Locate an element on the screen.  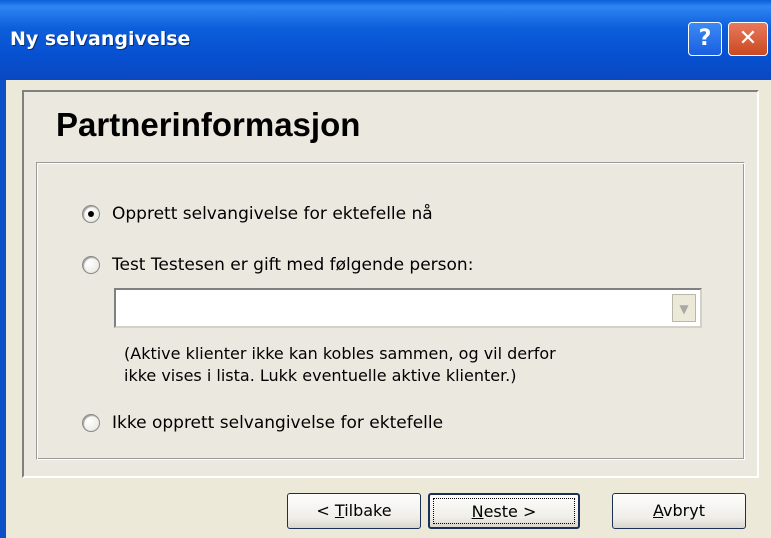
radio-create-now-label: Opprett selvangivelse for ektefelle nå is located at coordinates (272, 214).